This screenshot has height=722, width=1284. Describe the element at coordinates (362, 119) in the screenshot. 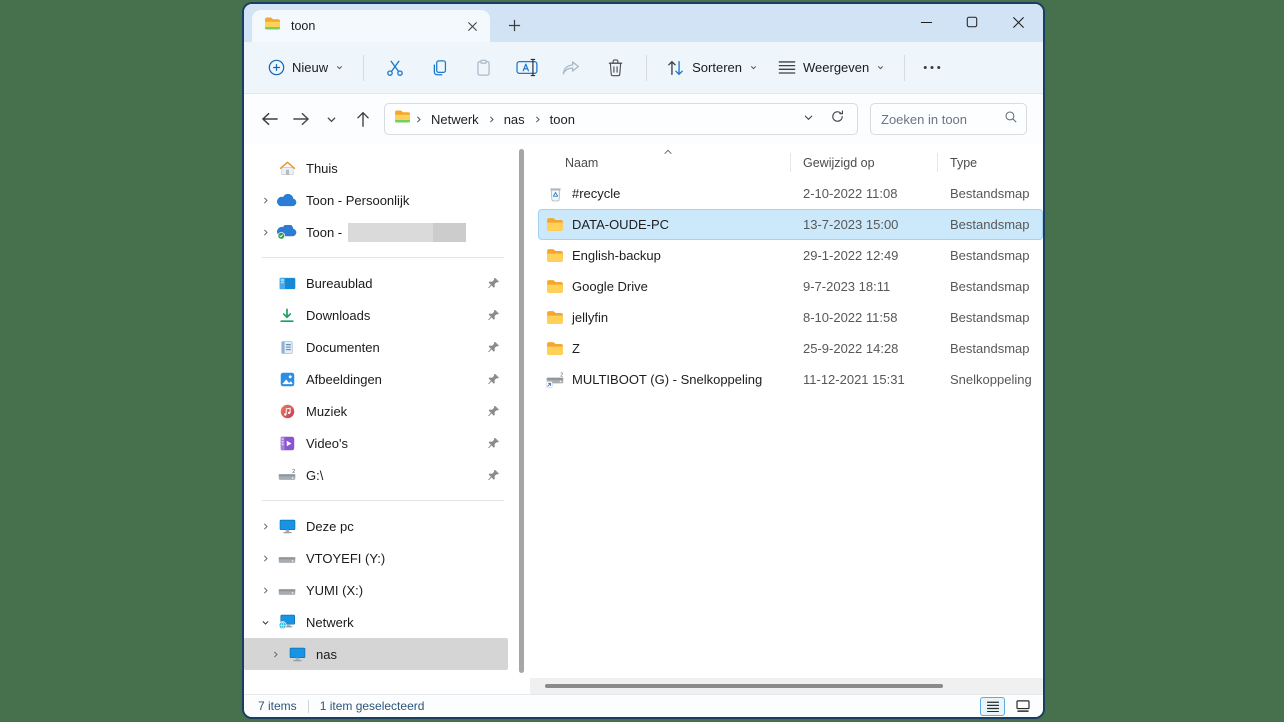

I see `up-button` at that location.